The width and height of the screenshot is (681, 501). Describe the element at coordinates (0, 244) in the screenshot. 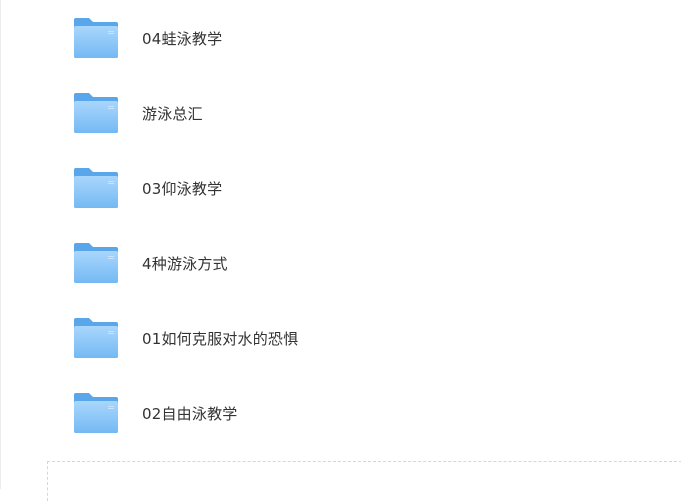

I see `left-divider` at that location.